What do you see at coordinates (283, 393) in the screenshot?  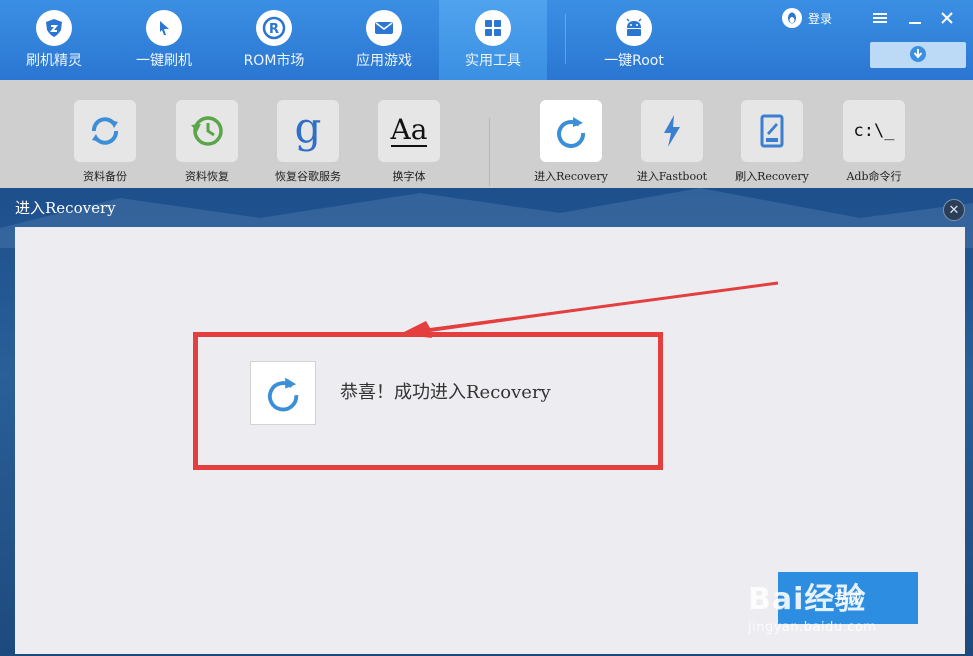 I see `recovery-success-icon` at bounding box center [283, 393].